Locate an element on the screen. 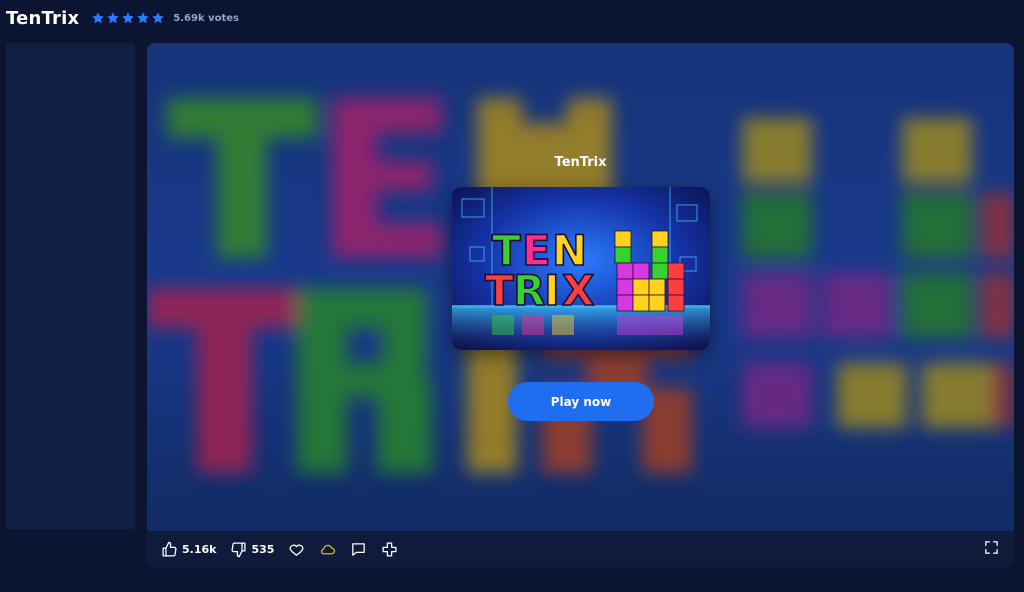 The width and height of the screenshot is (1024, 592). comments-button is located at coordinates (358, 549).